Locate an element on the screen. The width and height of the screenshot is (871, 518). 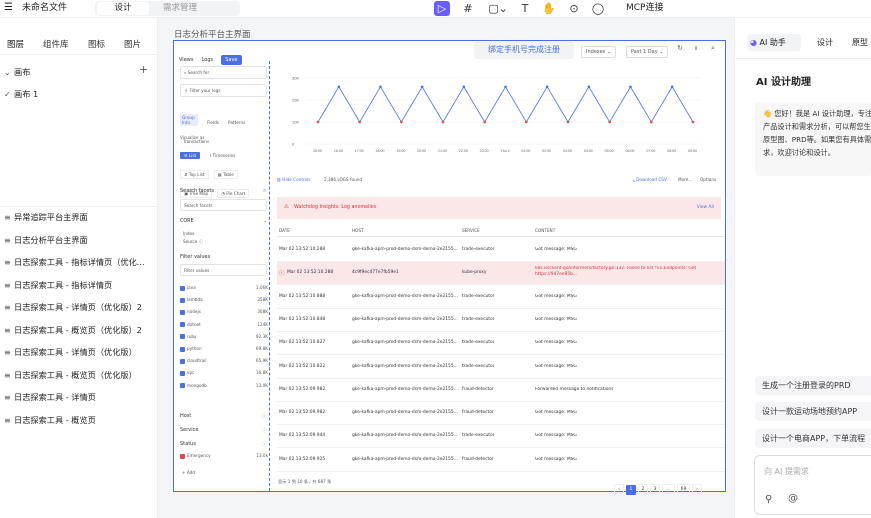
group-into-tab: Group Into is located at coordinates (189, 120).